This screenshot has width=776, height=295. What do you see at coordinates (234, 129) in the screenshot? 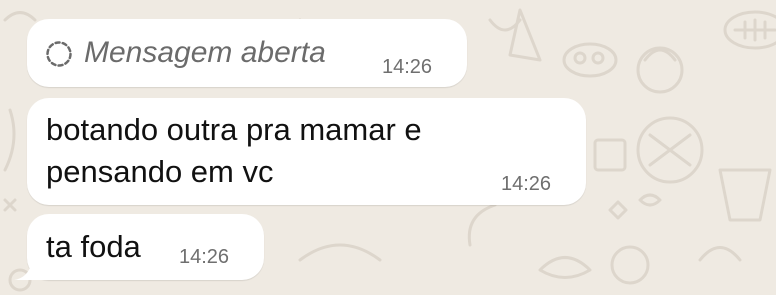
I see `message-text-line-1: botando outra pra mamar e` at bounding box center [234, 129].